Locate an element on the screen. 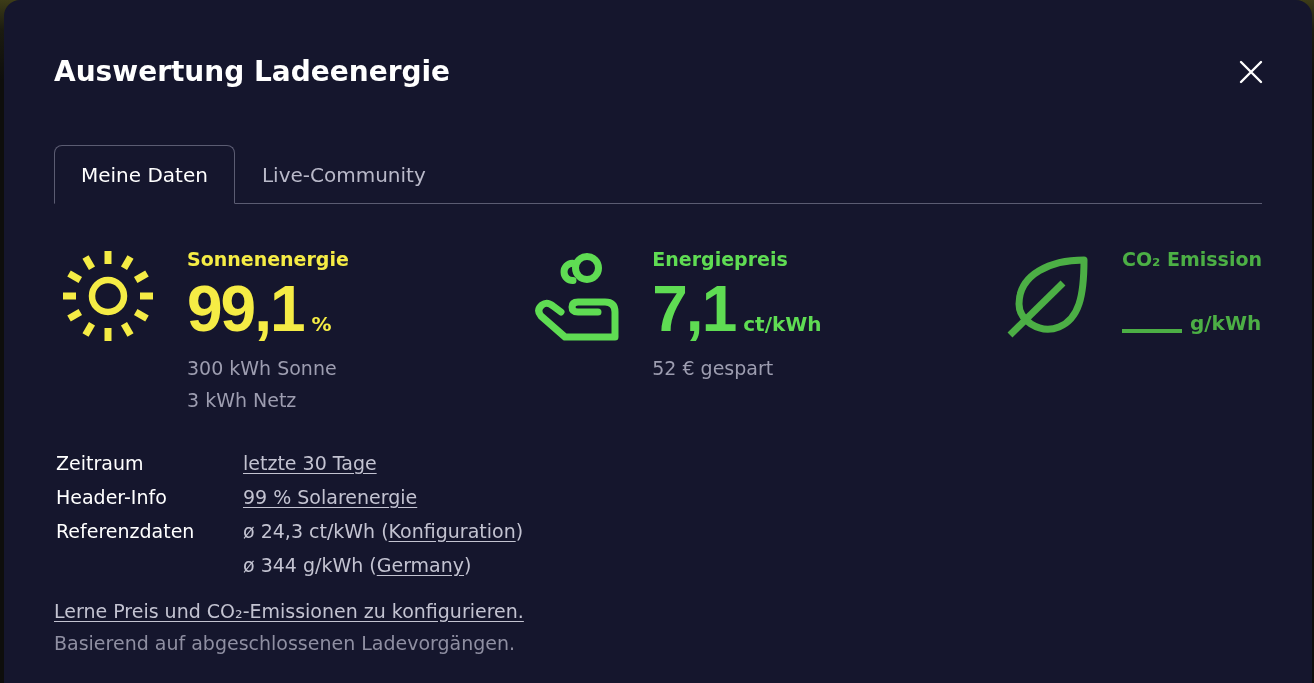 Image resolution: width=1314 pixels, height=683 pixels. info-label: Referenzdaten is located at coordinates (126, 531).